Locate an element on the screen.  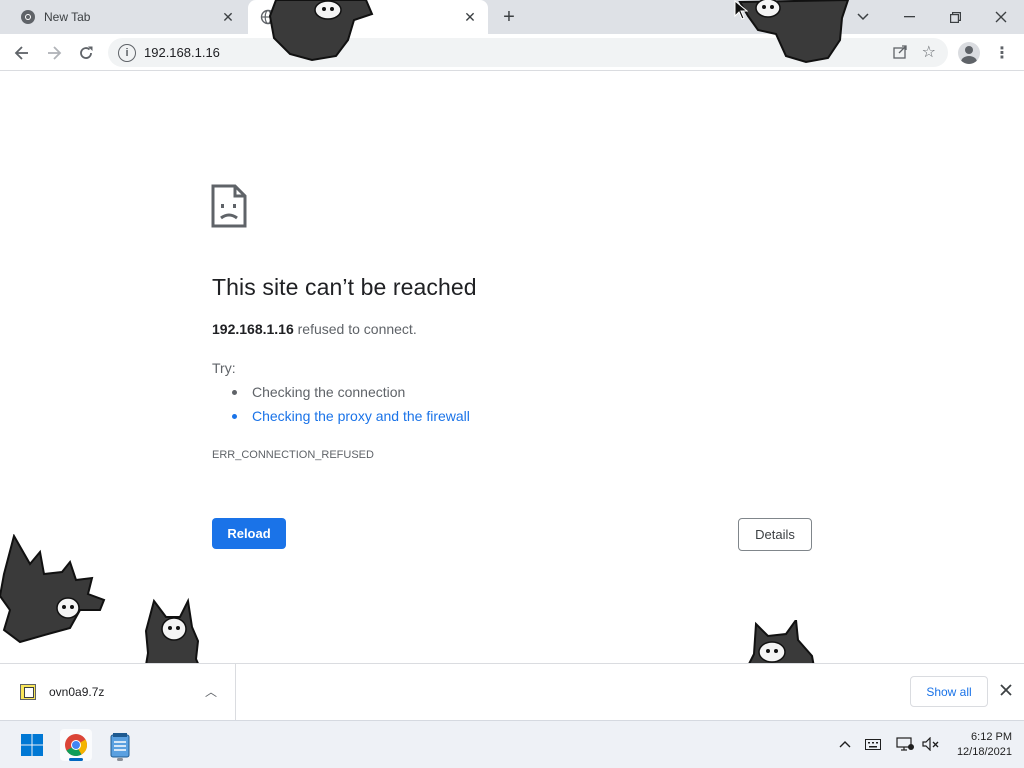
error-code: ERR_CONNECTION_REFUSED is located at coordinates (293, 455).